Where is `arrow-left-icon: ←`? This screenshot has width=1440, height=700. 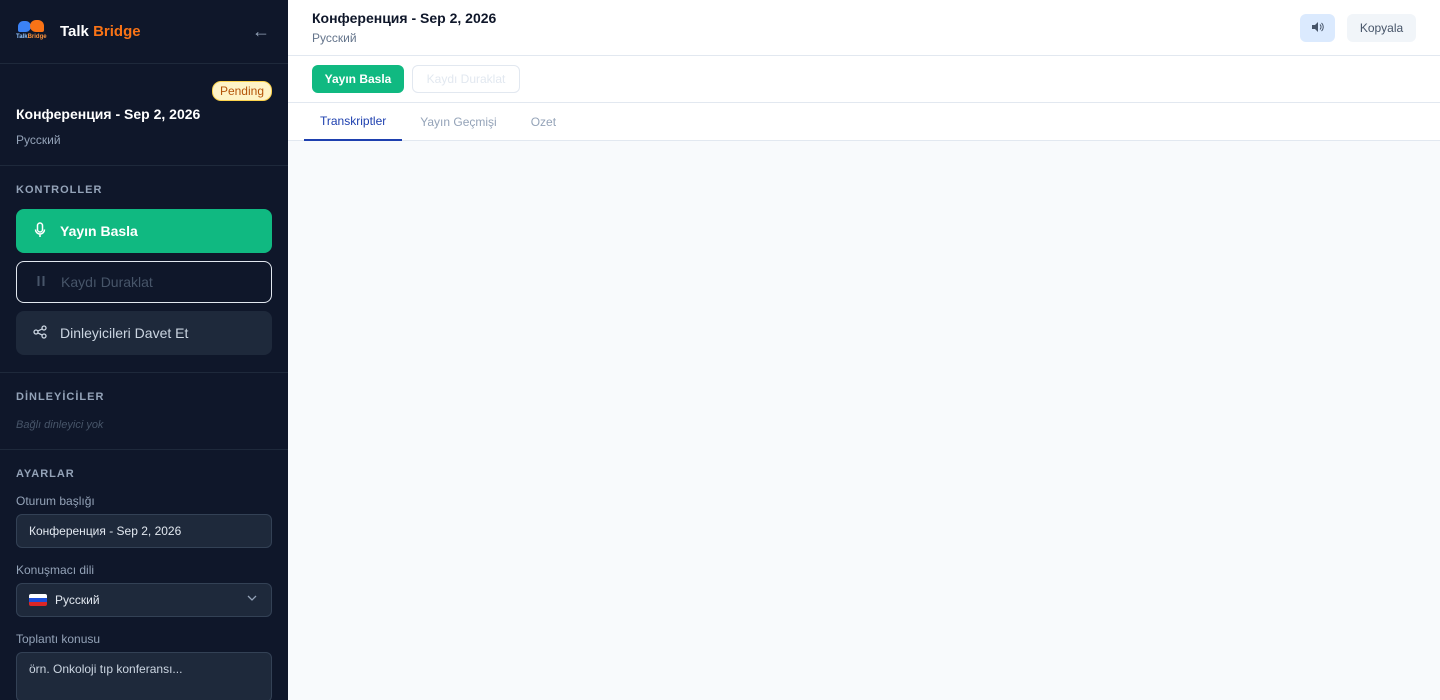
arrow-left-icon: ← is located at coordinates (261, 31).